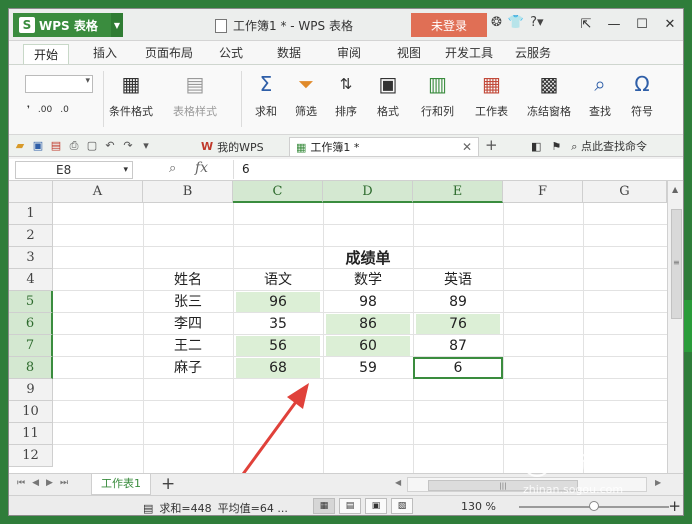  I want to click on cell-b7: 王二, so click(188, 346).